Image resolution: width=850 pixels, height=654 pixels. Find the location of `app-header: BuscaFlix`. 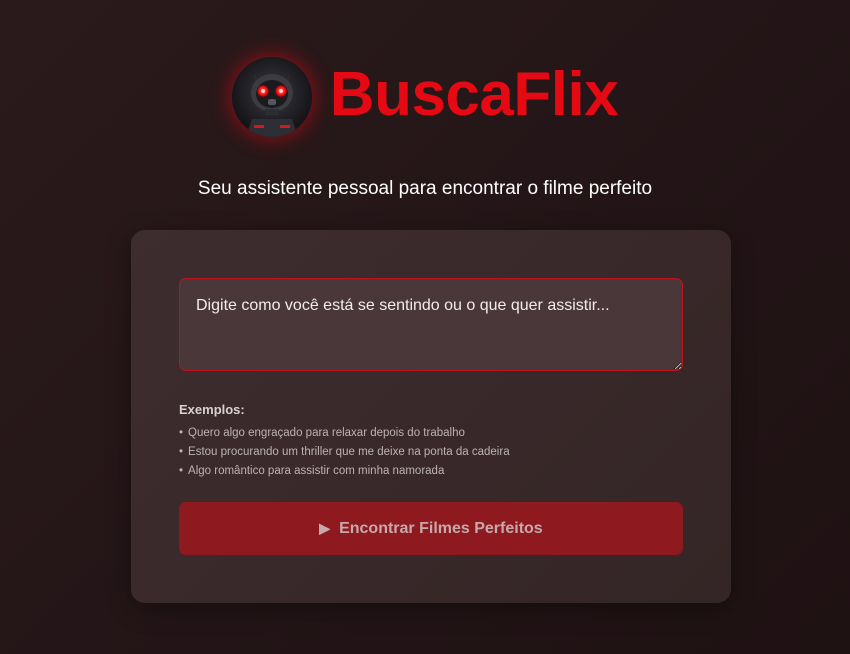

app-header: BuscaFlix is located at coordinates (425, 97).